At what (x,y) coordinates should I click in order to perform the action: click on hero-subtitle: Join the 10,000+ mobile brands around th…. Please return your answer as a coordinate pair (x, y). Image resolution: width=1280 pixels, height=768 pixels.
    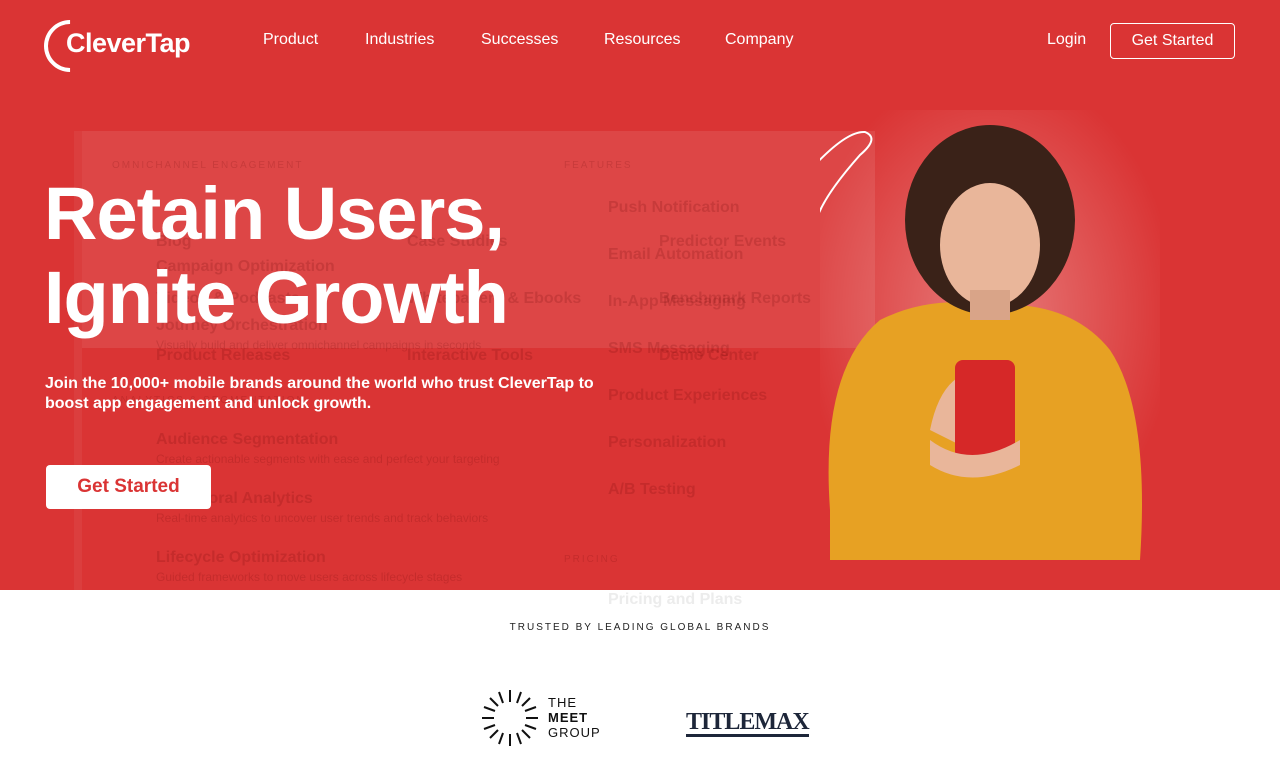
    Looking at the image, I should click on (319, 393).